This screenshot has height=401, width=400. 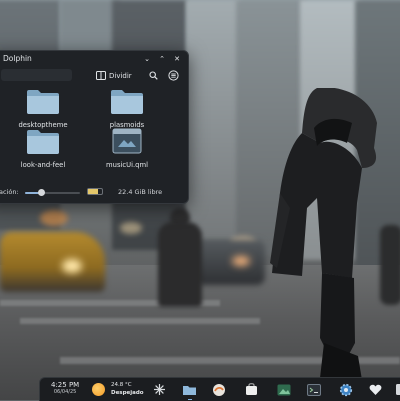 What do you see at coordinates (283, 389) in the screenshot?
I see `image-viewer-icon` at bounding box center [283, 389].